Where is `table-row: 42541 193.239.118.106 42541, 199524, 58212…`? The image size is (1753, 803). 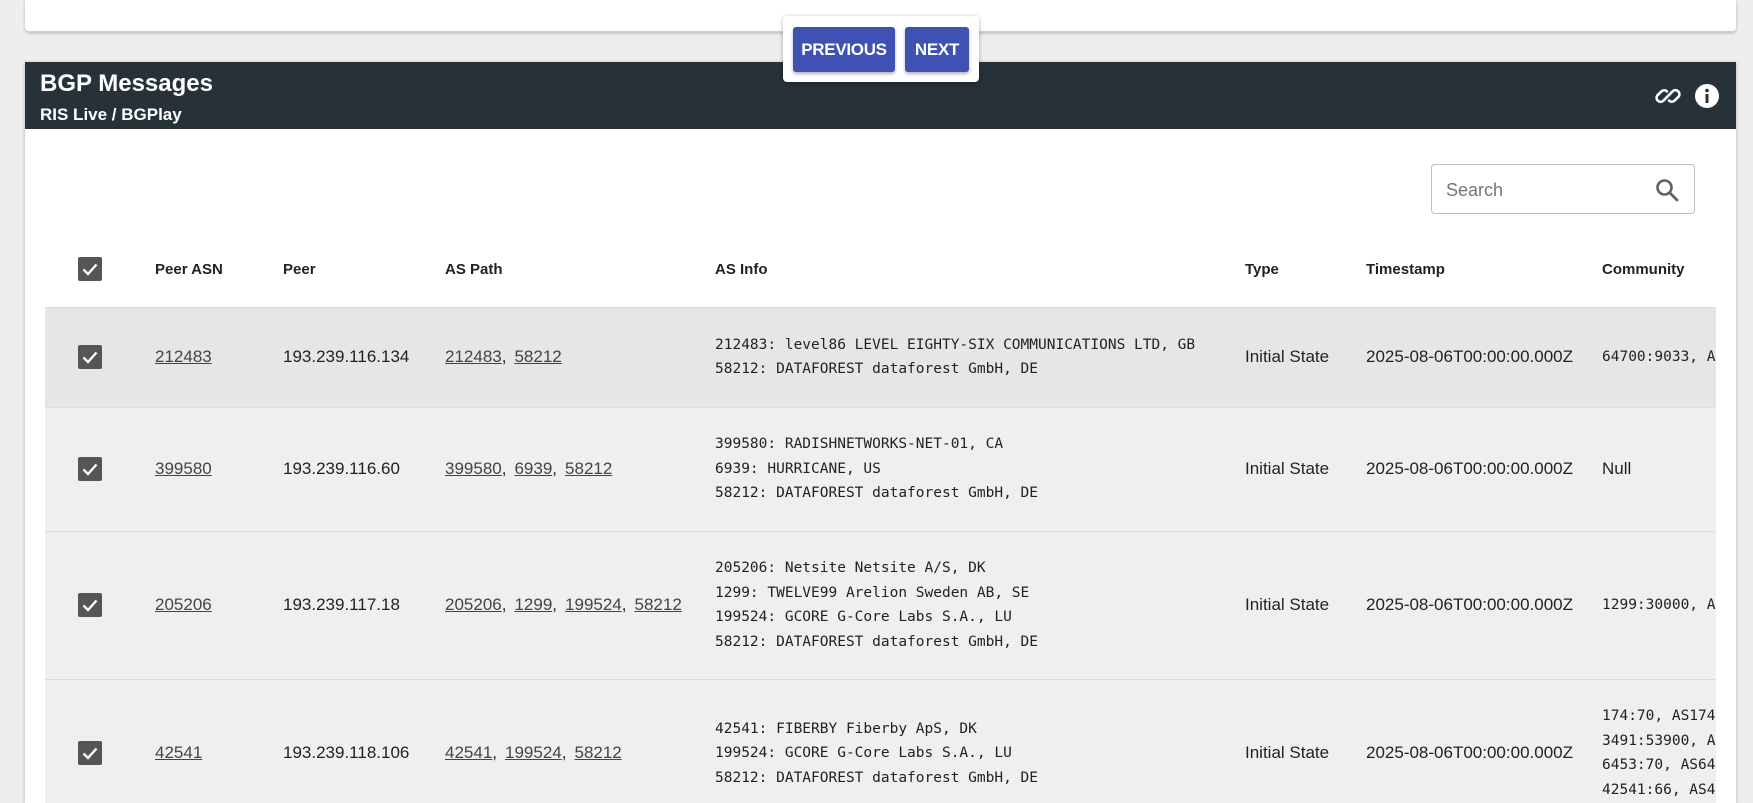
table-row: 42541 193.239.118.106 42541, 199524, 58212… is located at coordinates (880, 740).